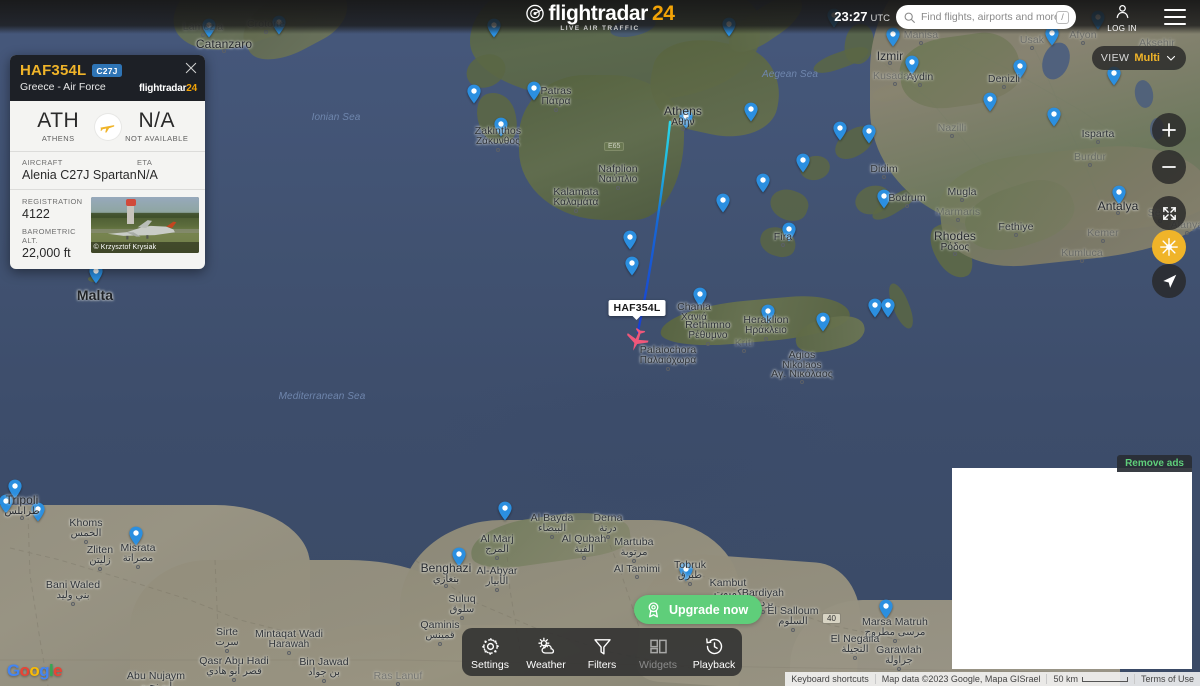 The image size is (1200, 686). Describe the element at coordinates (163, 88) in the screenshot. I see `panel-brand-word: flightradar` at that location.